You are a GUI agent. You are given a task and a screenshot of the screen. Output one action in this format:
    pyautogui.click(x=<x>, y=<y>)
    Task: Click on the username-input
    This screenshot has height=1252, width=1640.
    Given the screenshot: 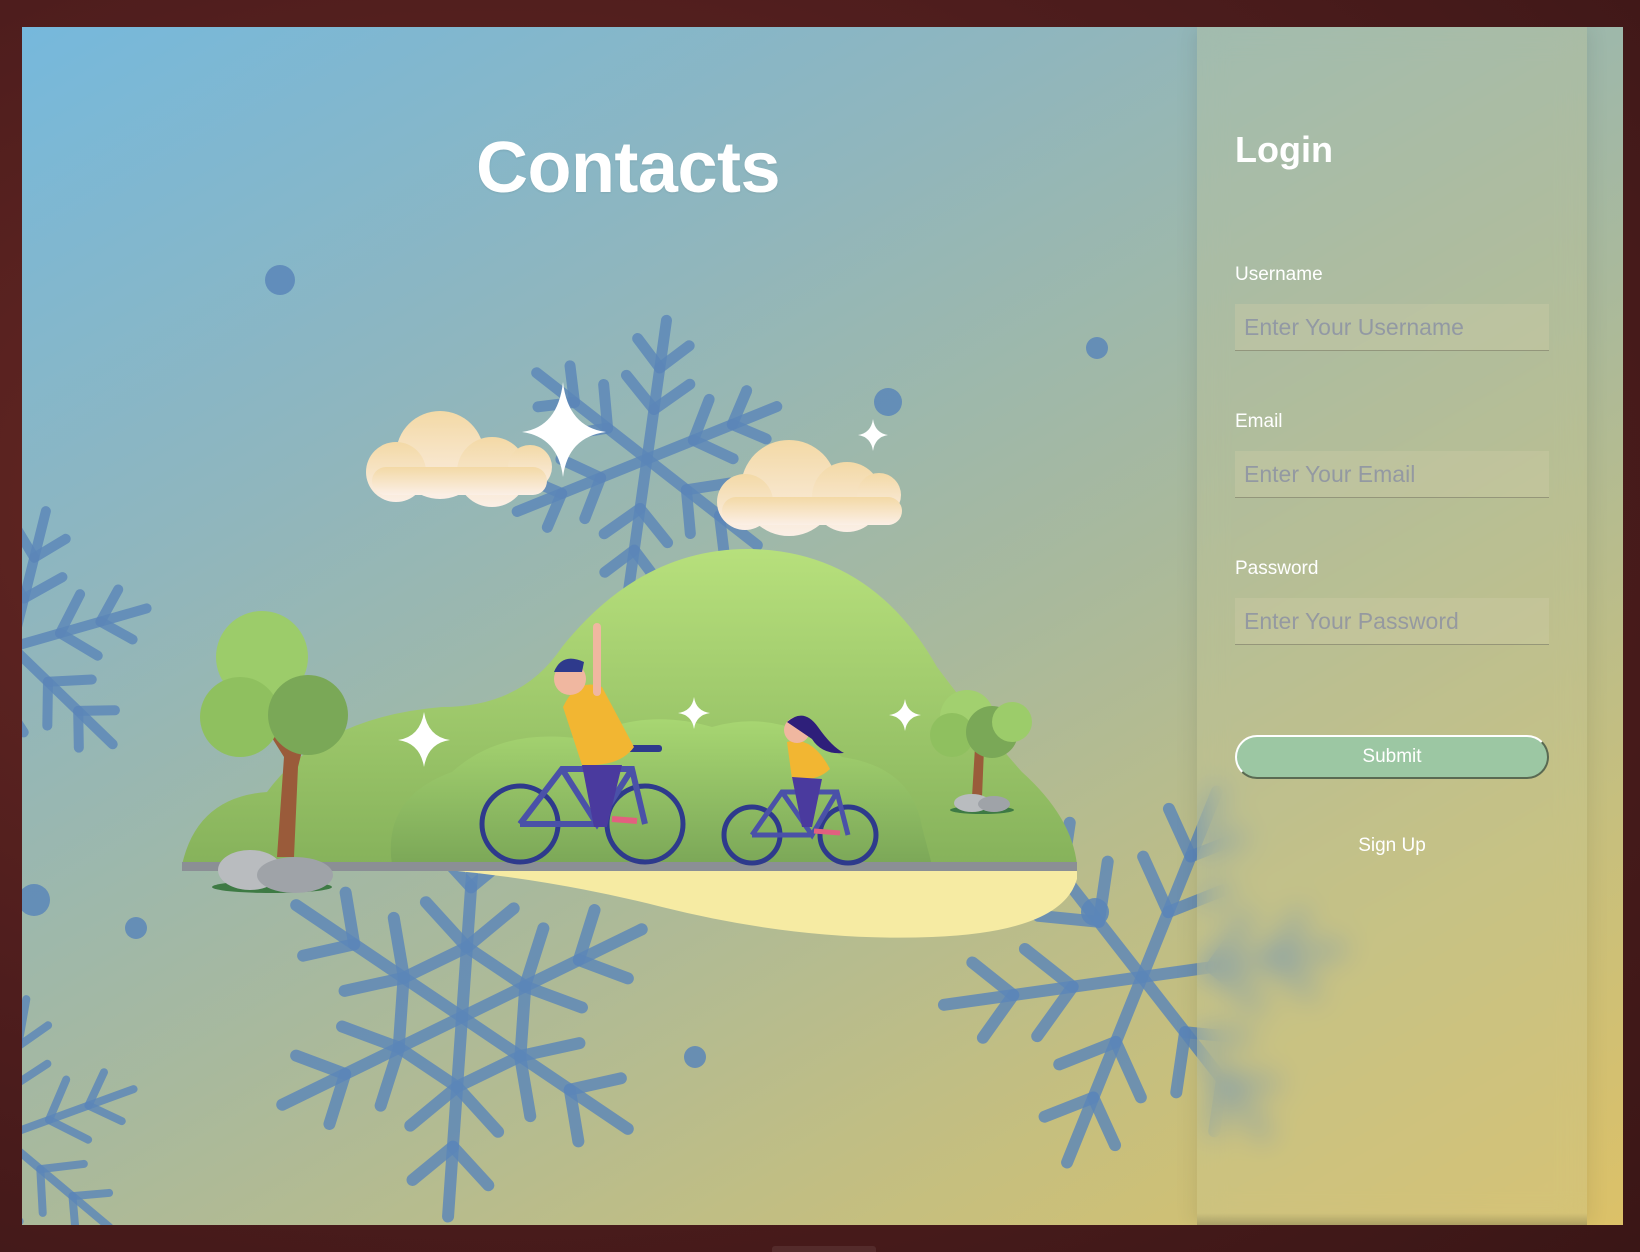 What is the action you would take?
    pyautogui.click(x=1392, y=327)
    